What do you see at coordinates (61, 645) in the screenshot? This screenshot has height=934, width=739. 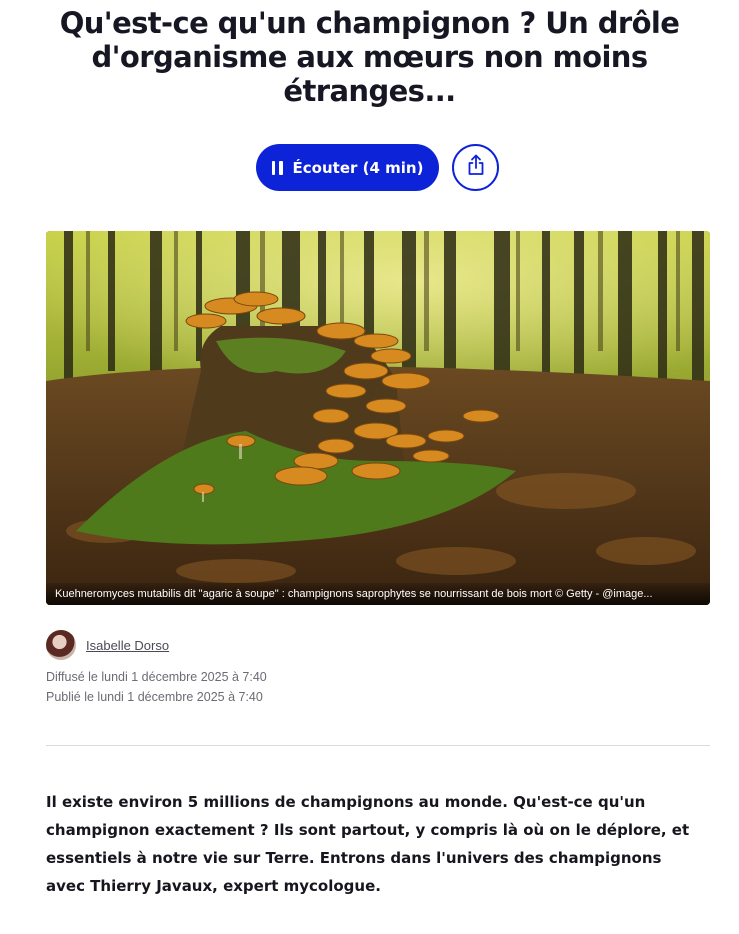 I see `author-avatar` at bounding box center [61, 645].